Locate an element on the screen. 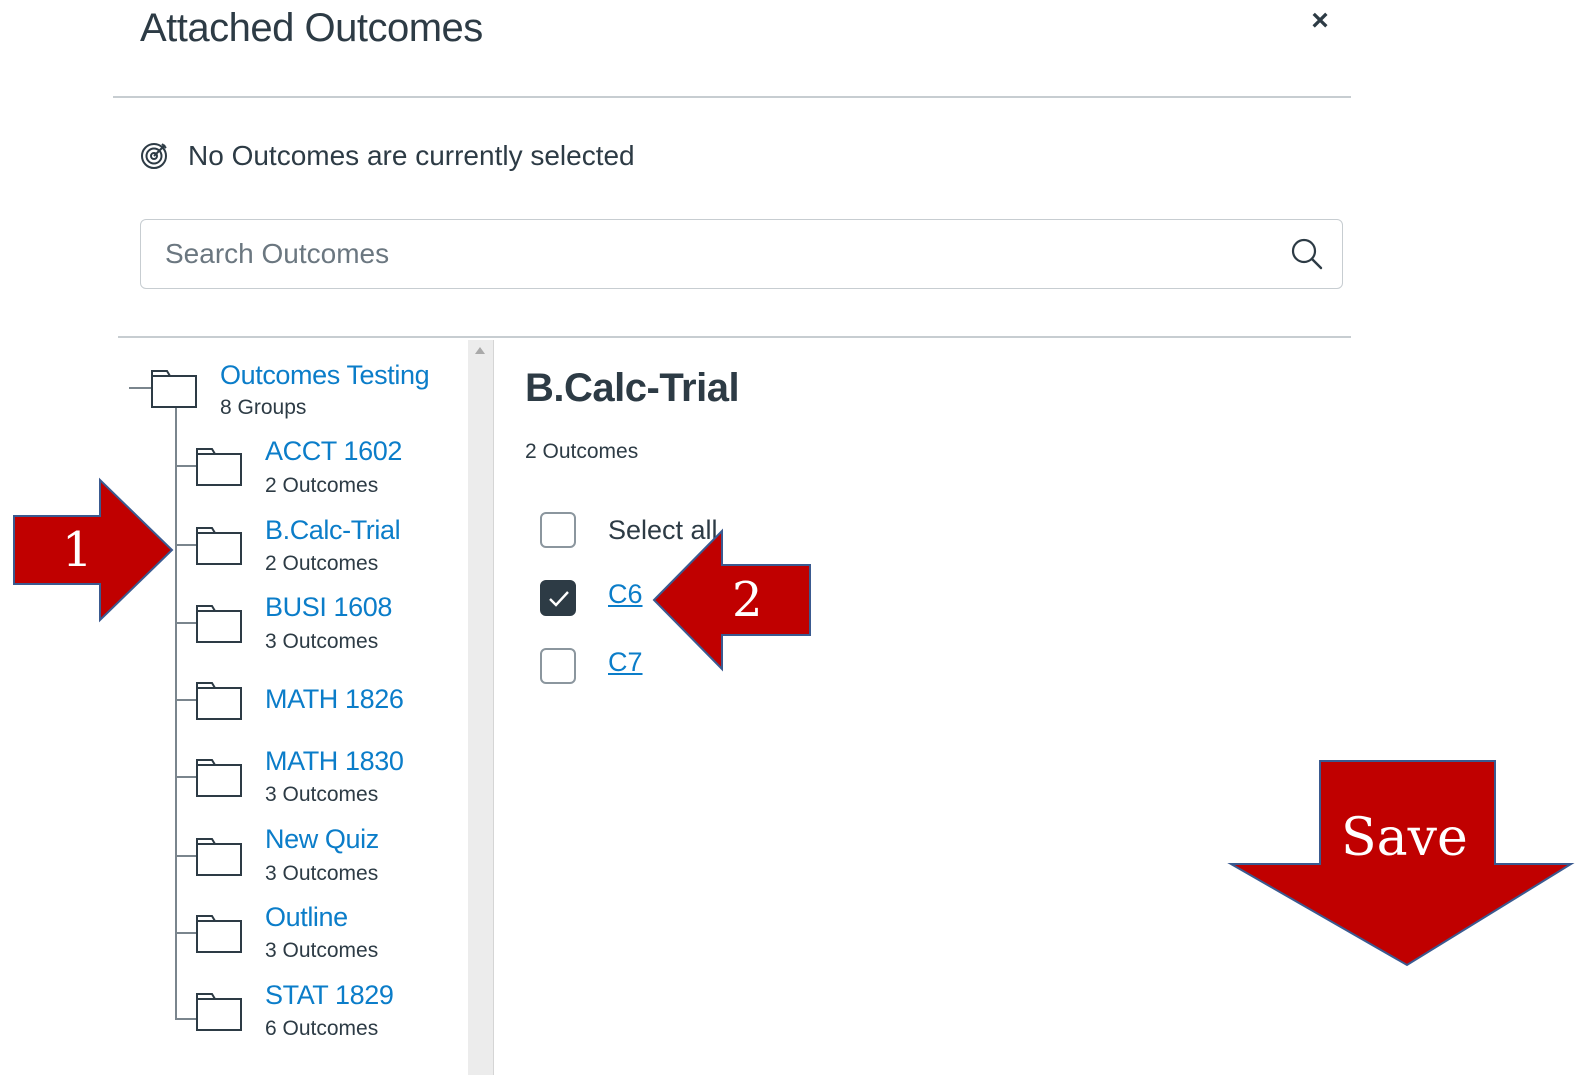  annotation-save: Save is located at coordinates (1404, 838).